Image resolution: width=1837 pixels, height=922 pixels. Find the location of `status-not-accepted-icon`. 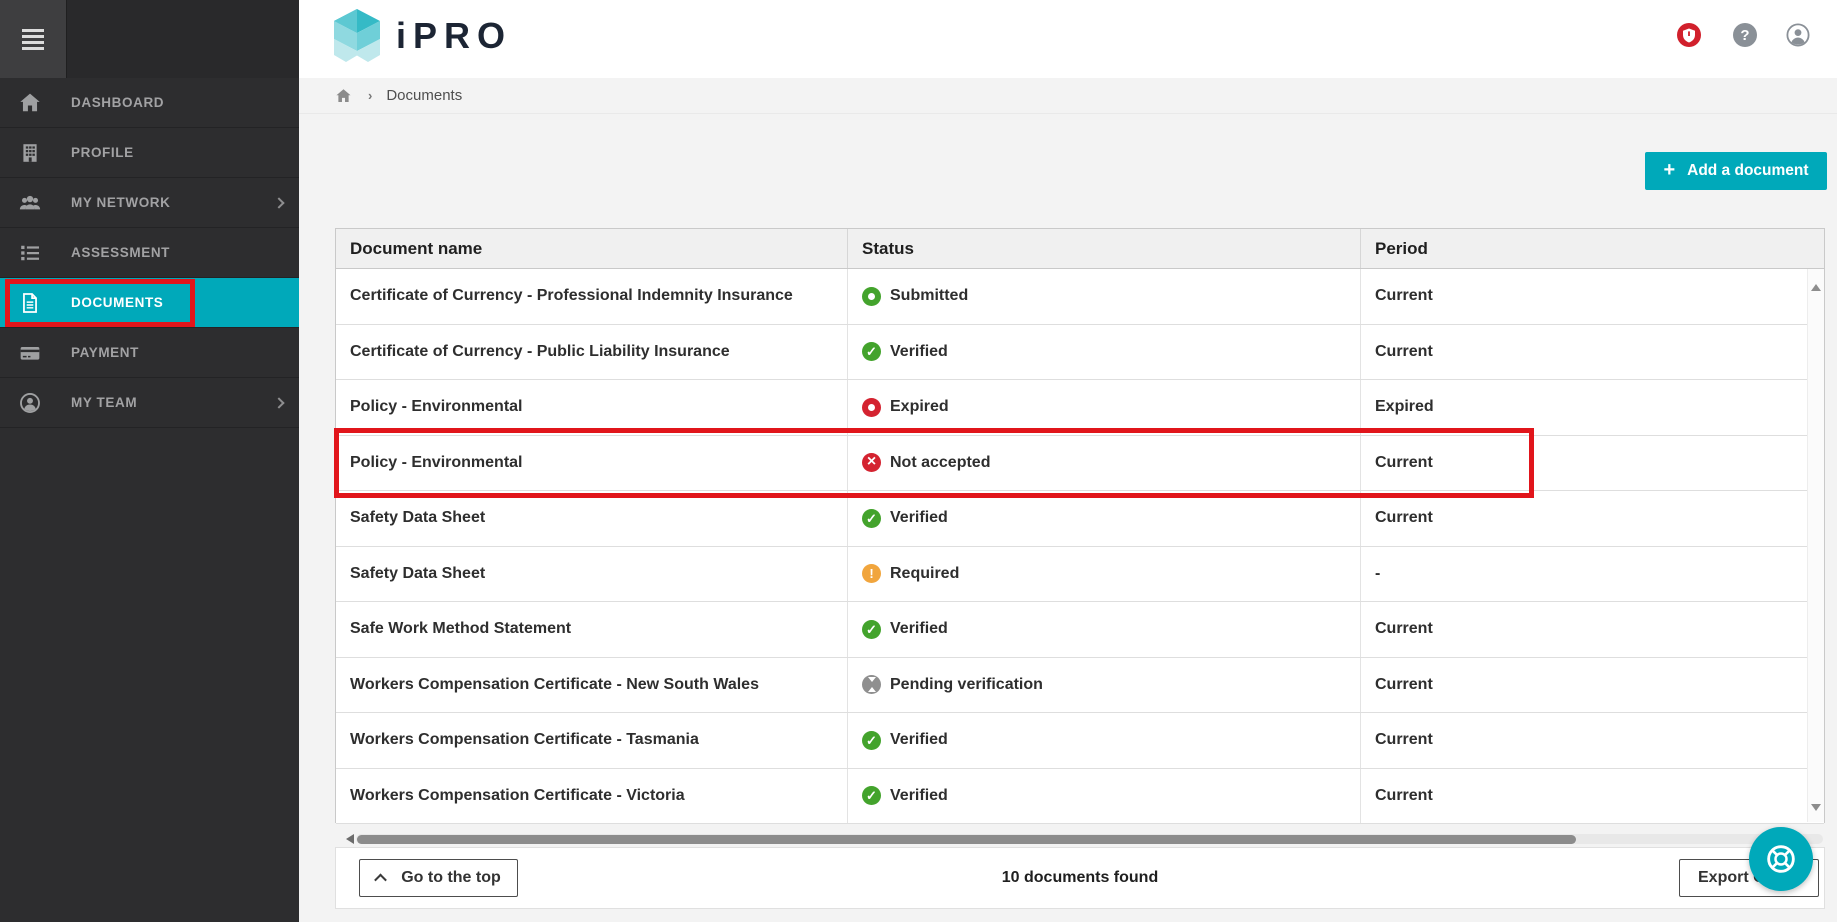

status-not-accepted-icon is located at coordinates (871, 463).